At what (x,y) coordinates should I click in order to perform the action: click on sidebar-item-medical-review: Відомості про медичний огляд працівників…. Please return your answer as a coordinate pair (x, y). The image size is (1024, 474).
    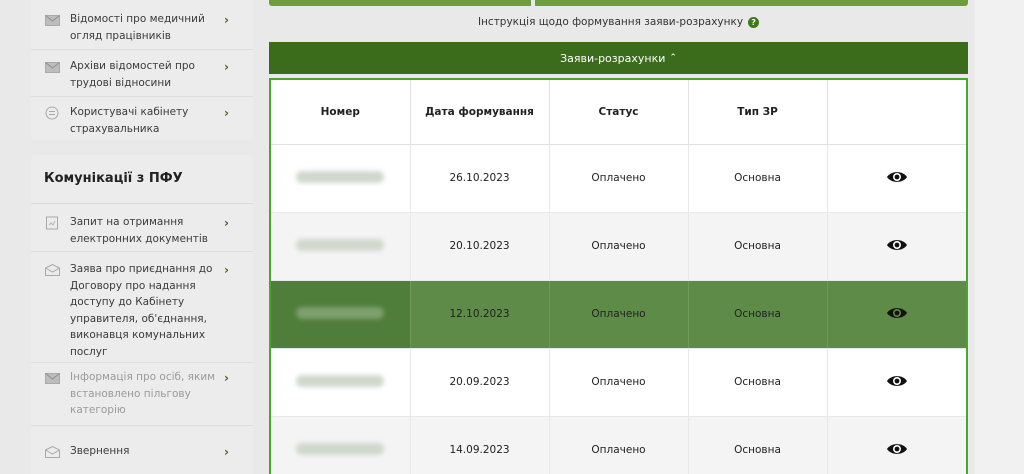
    Looking at the image, I should click on (142, 27).